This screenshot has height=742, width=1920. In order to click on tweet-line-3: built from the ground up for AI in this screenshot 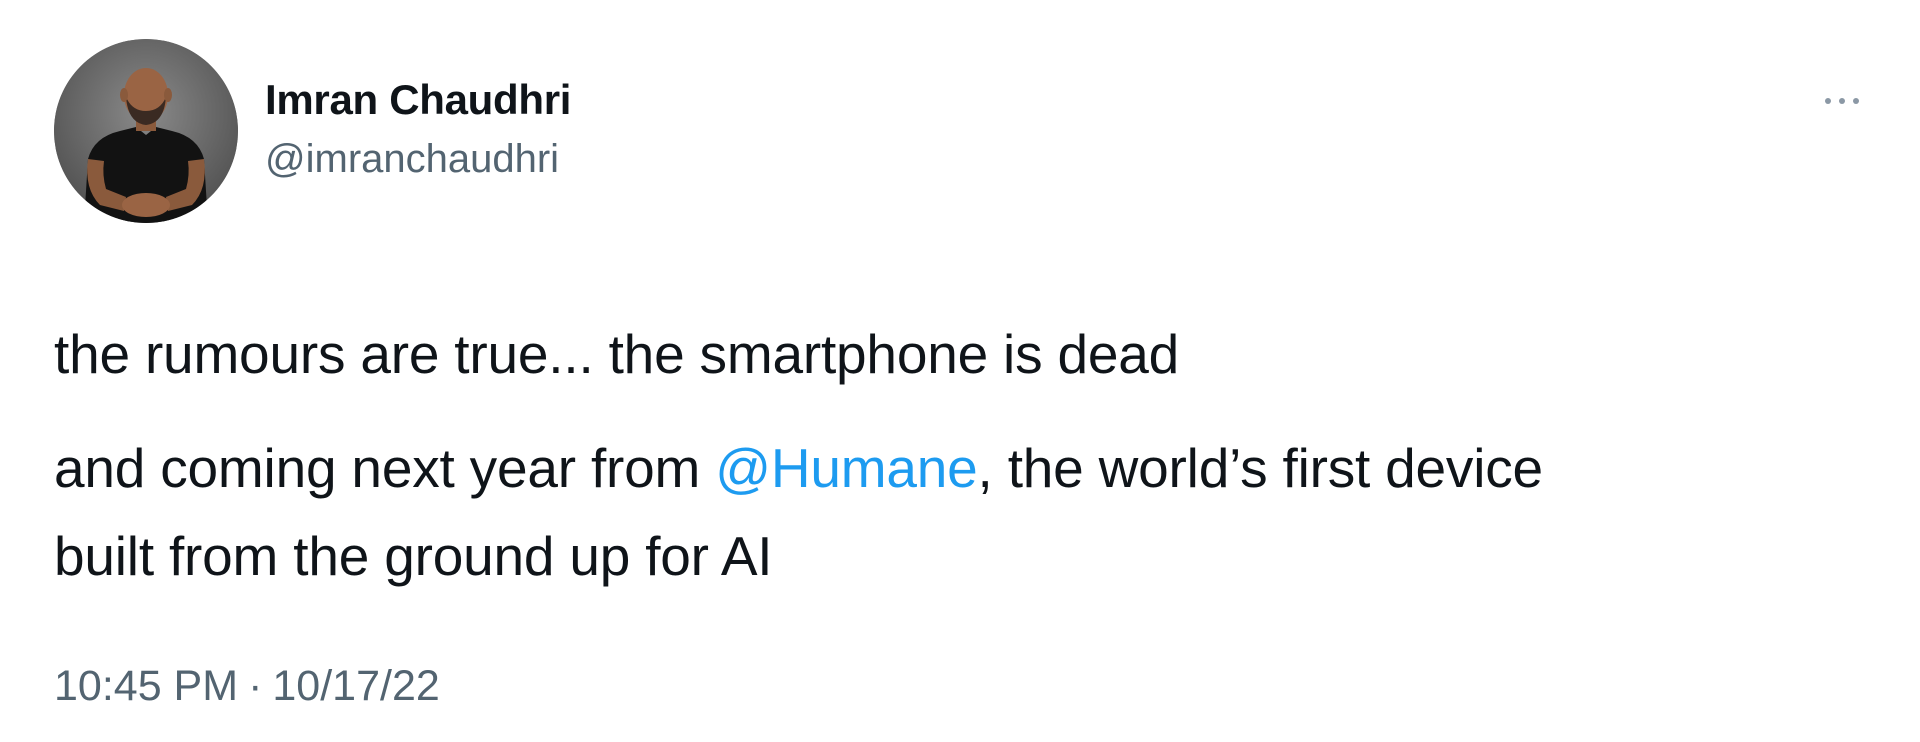, I will do `click(413, 556)`.